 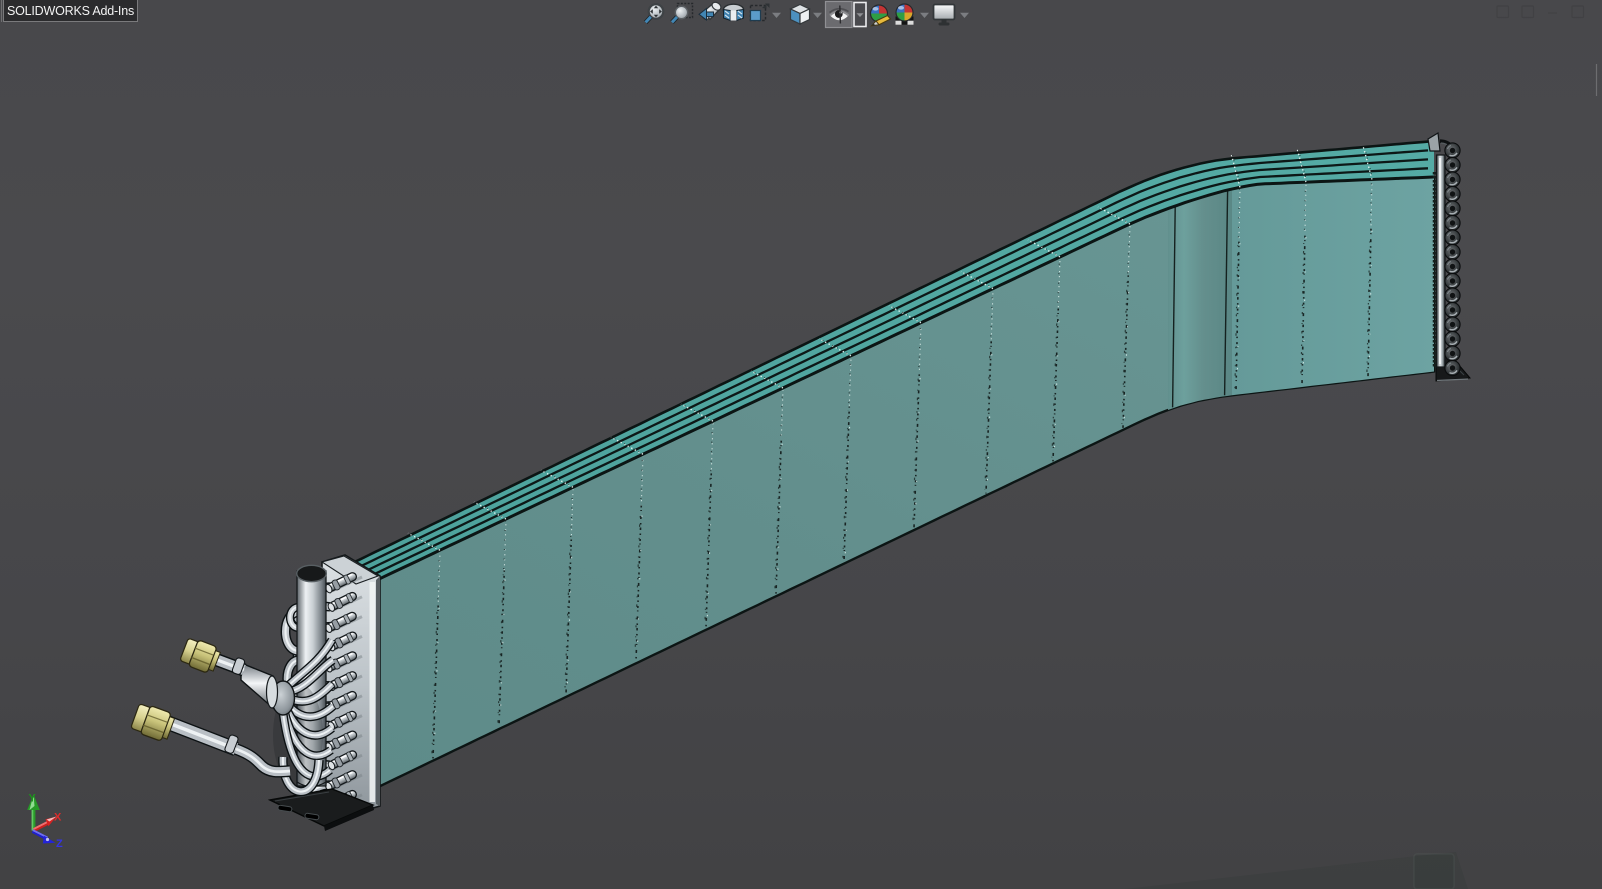 I want to click on svg-text: Y, so click(x=33, y=799).